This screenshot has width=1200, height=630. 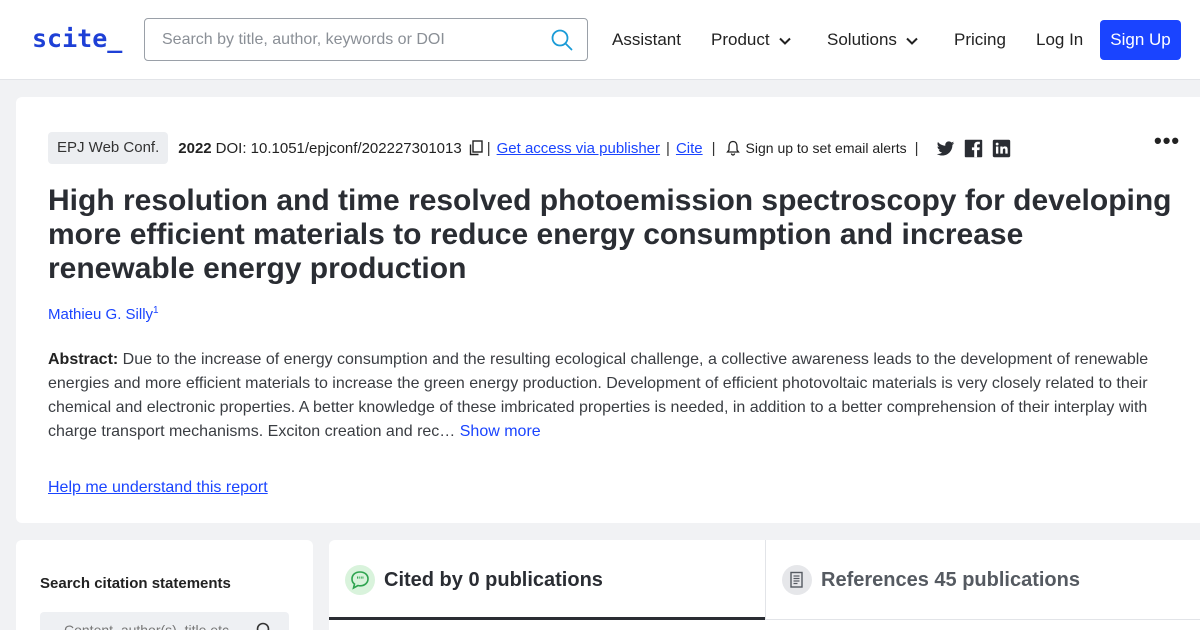 What do you see at coordinates (83, 359) in the screenshot?
I see `abstract-label: Abstract:` at bounding box center [83, 359].